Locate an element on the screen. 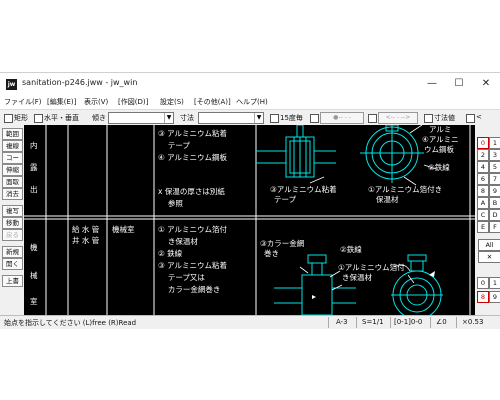 The height and width of the screenshot is (400, 500). circle-point-button: ●-- - - is located at coordinates (342, 118).